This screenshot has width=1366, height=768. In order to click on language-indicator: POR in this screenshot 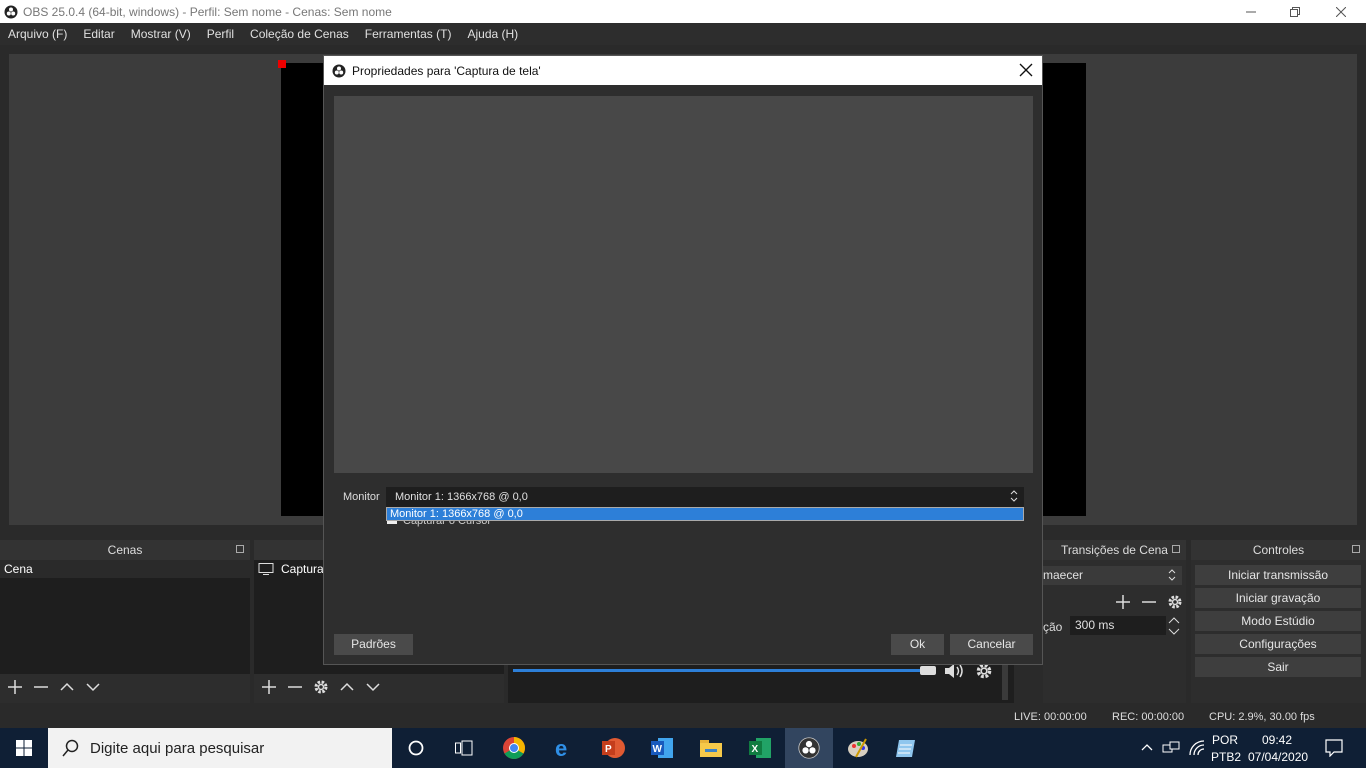, I will do `click(1225, 740)`.